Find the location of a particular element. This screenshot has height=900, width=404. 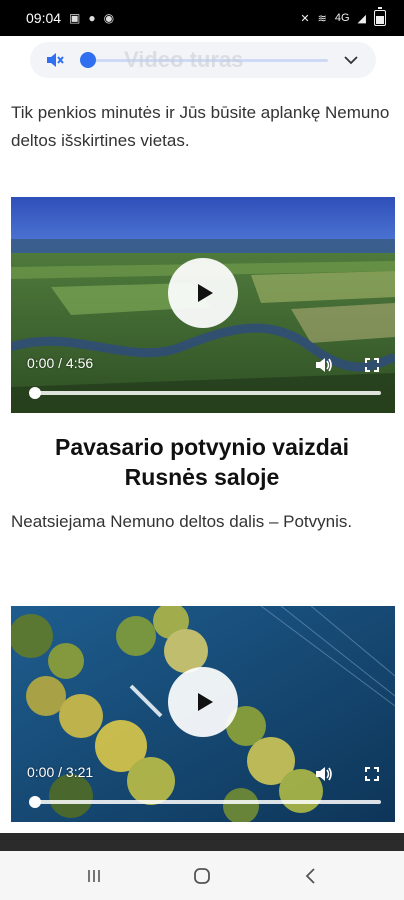

page-divider is located at coordinates (202, 842).